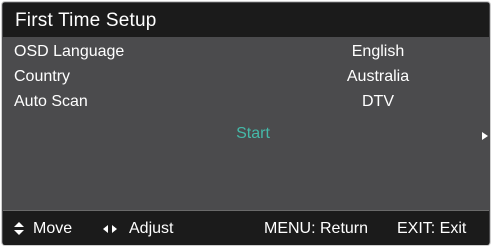 This screenshot has width=494, height=249. Describe the element at coordinates (378, 77) in the screenshot. I see `country-value: Australia` at that location.